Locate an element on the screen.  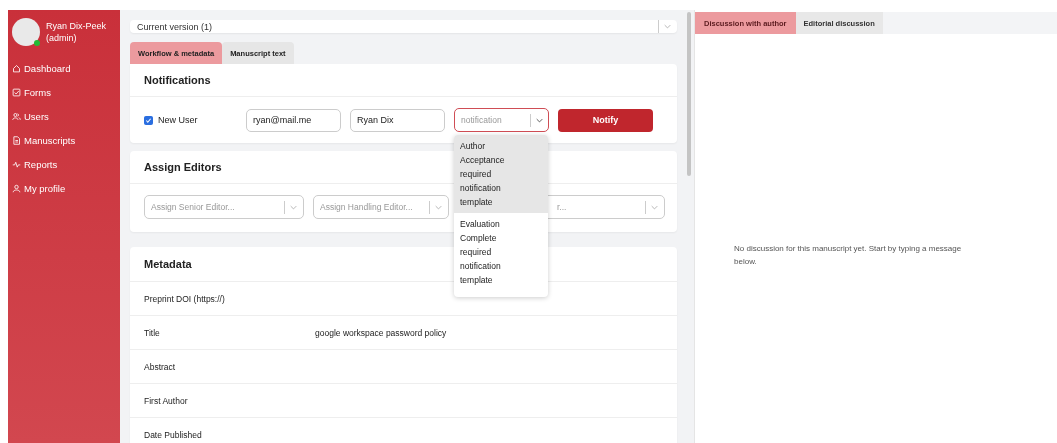
email-field: ryan@mail.me is located at coordinates (293, 120).